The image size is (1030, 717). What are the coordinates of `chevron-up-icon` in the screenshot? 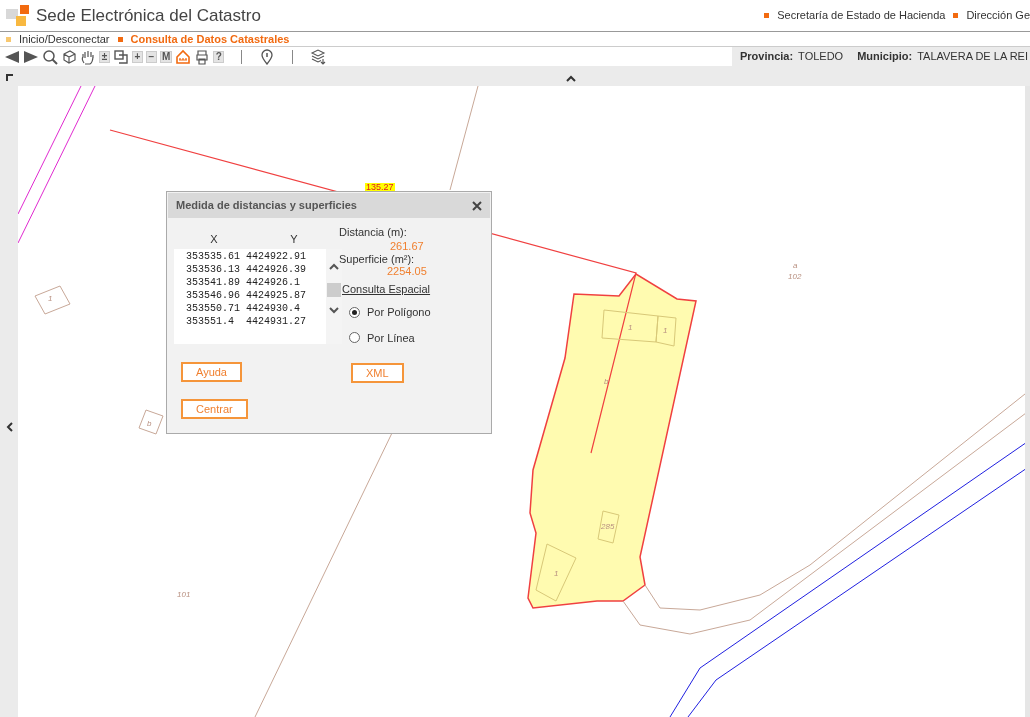 It's located at (571, 78).